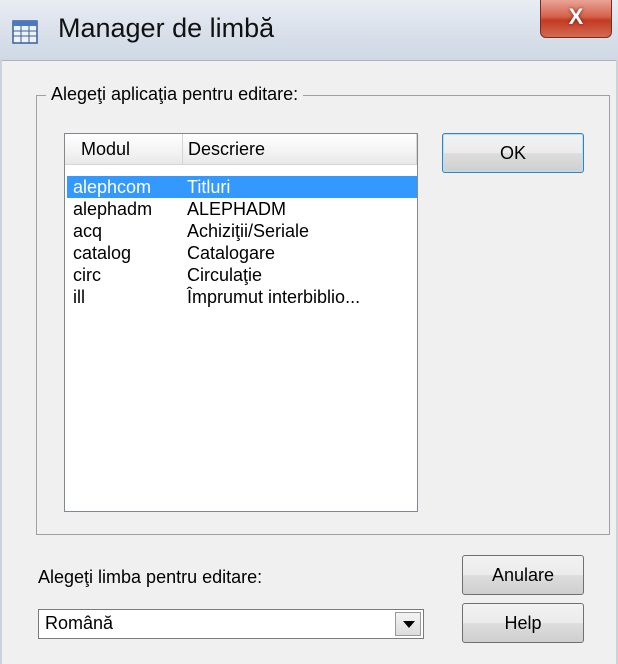  Describe the element at coordinates (300, 149) in the screenshot. I see `column-header-descriere: Descriere` at that location.